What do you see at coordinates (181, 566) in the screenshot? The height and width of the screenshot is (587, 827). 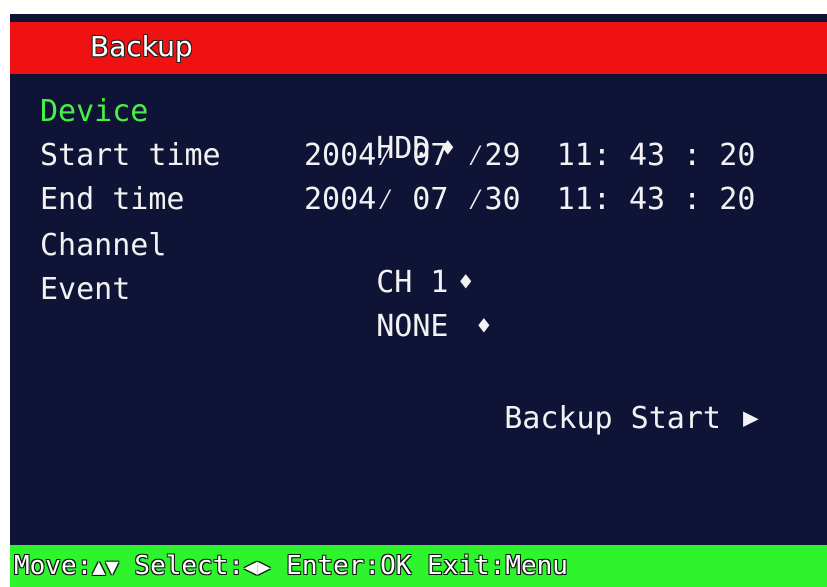 I see `select-hint-label: Select:` at bounding box center [181, 566].